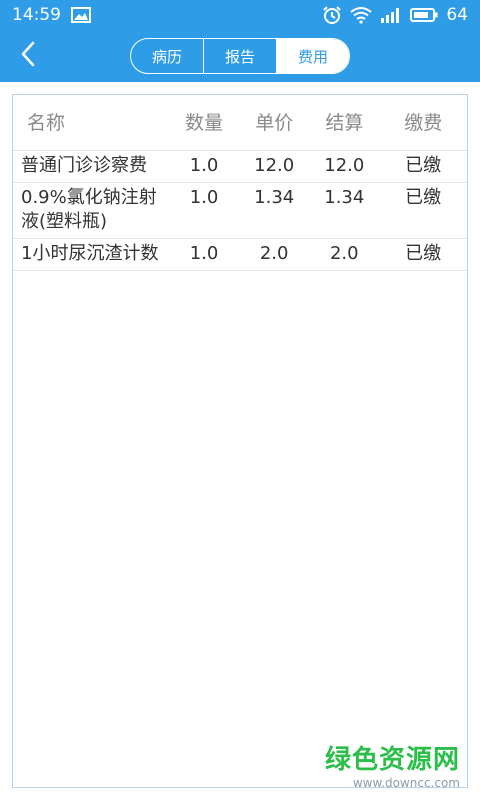 This screenshot has width=480, height=800. I want to click on nav-bar: 病历 报告 费用, so click(240, 56).